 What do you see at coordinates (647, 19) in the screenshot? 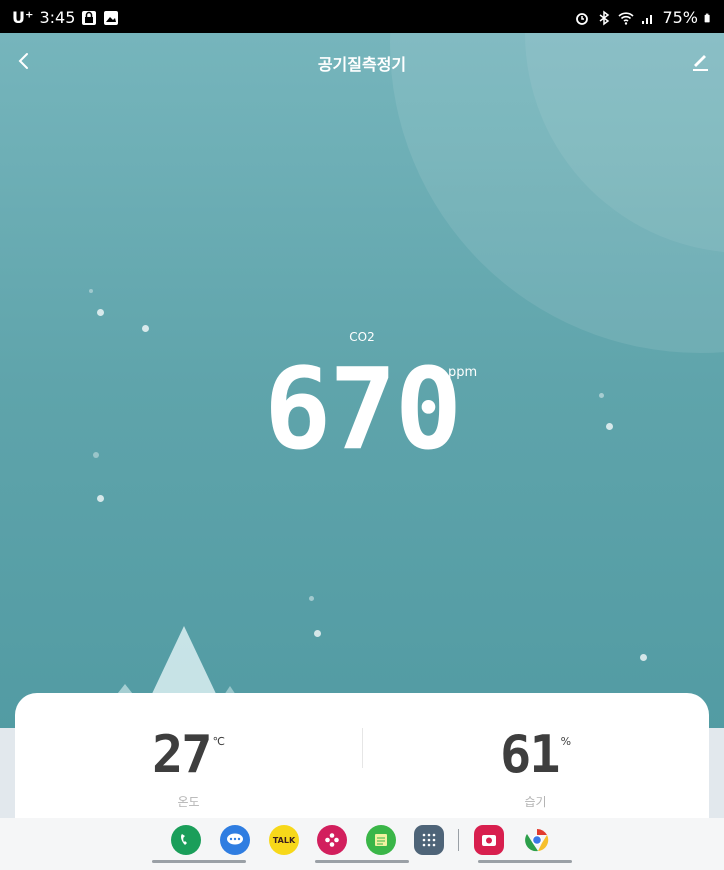
I see `signal-icon` at bounding box center [647, 19].